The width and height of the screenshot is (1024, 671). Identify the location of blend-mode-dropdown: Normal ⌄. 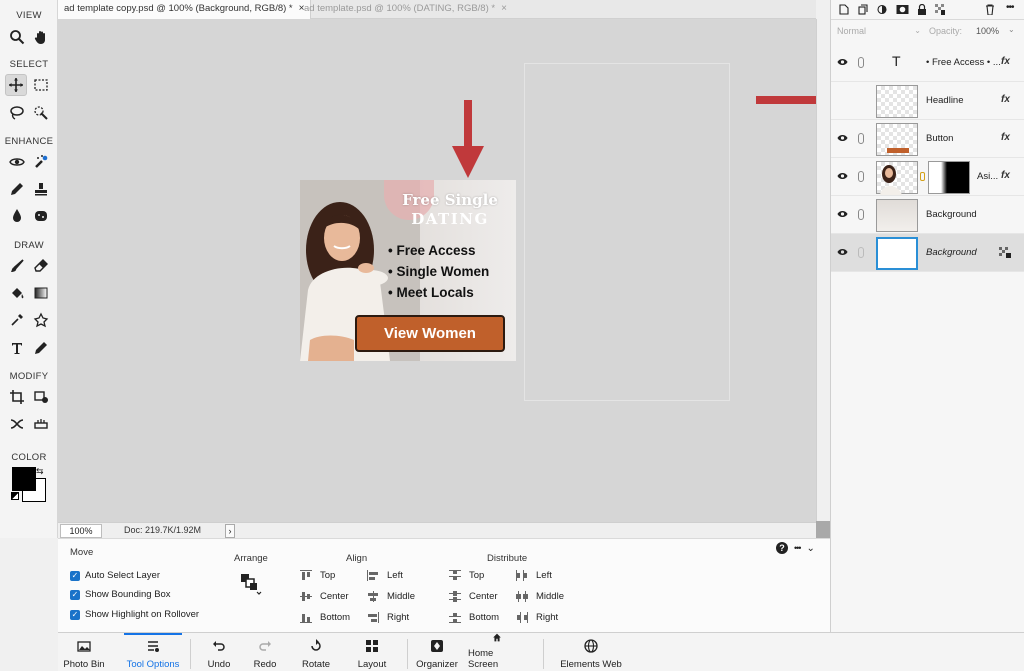
(879, 31).